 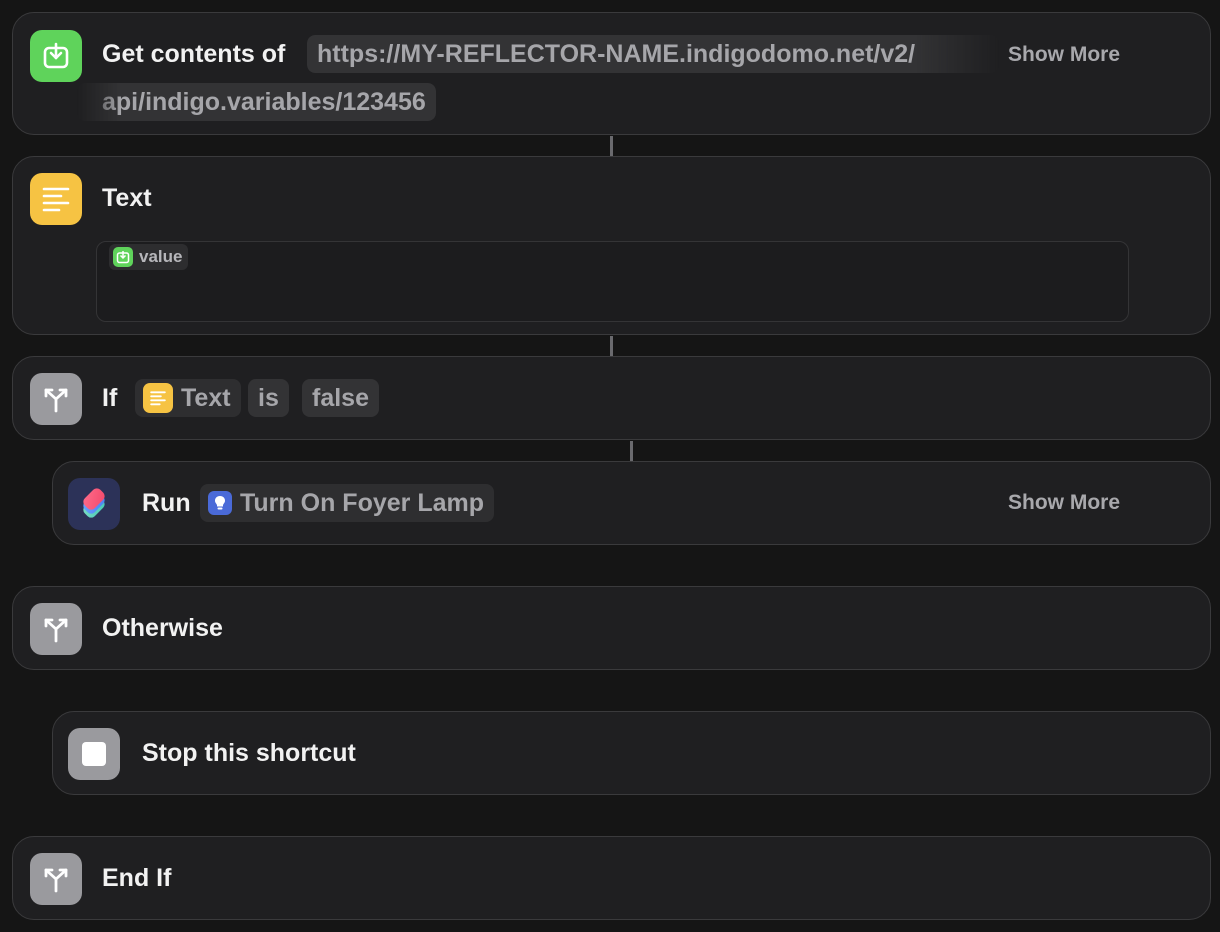 What do you see at coordinates (612, 281) in the screenshot?
I see `text-input-field: value` at bounding box center [612, 281].